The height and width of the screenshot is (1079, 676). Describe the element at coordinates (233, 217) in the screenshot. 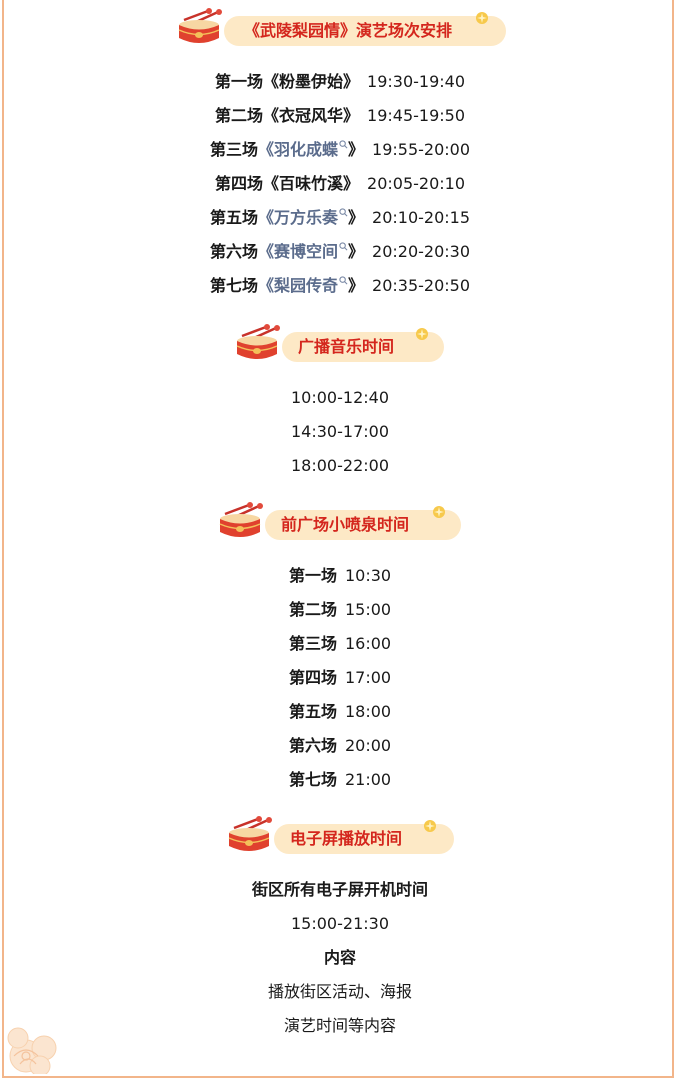

I see `show-number: 第五场` at that location.